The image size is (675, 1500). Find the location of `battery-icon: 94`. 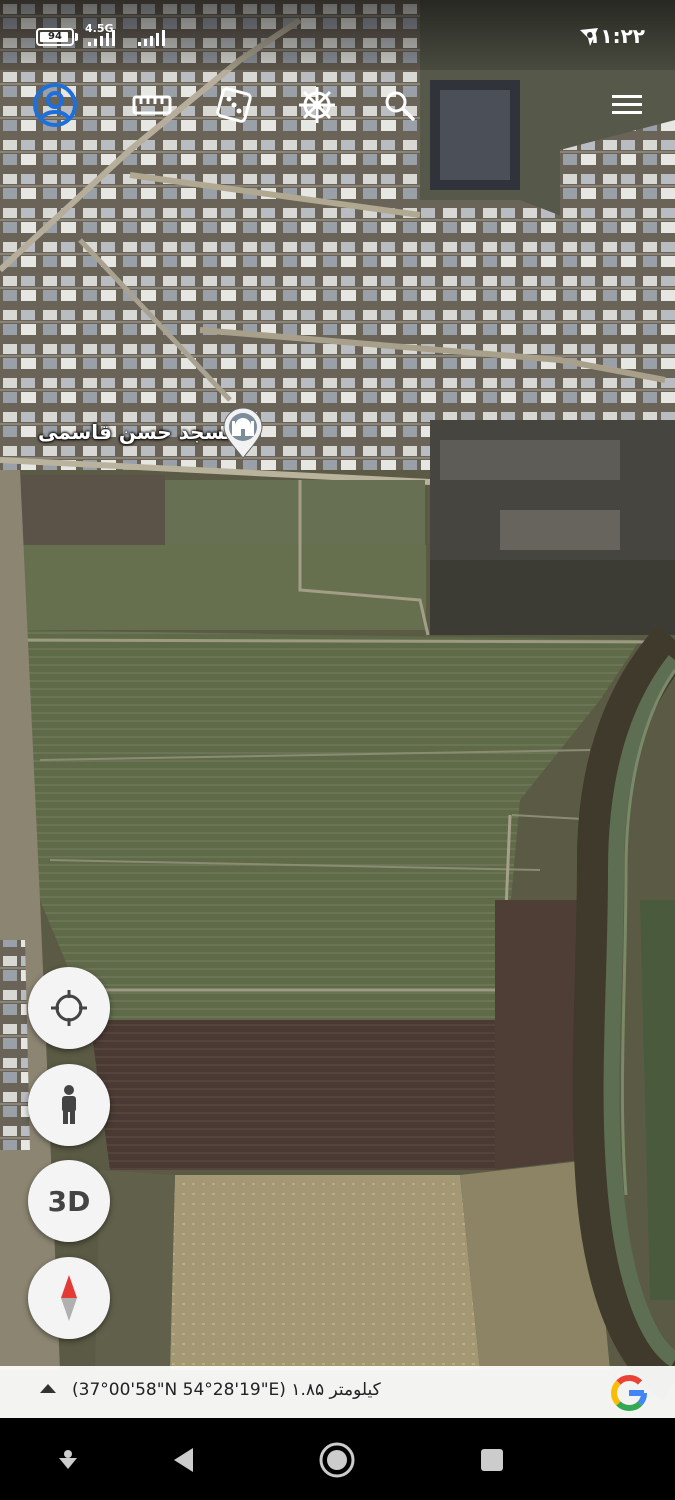

battery-icon: 94 is located at coordinates (55, 37).